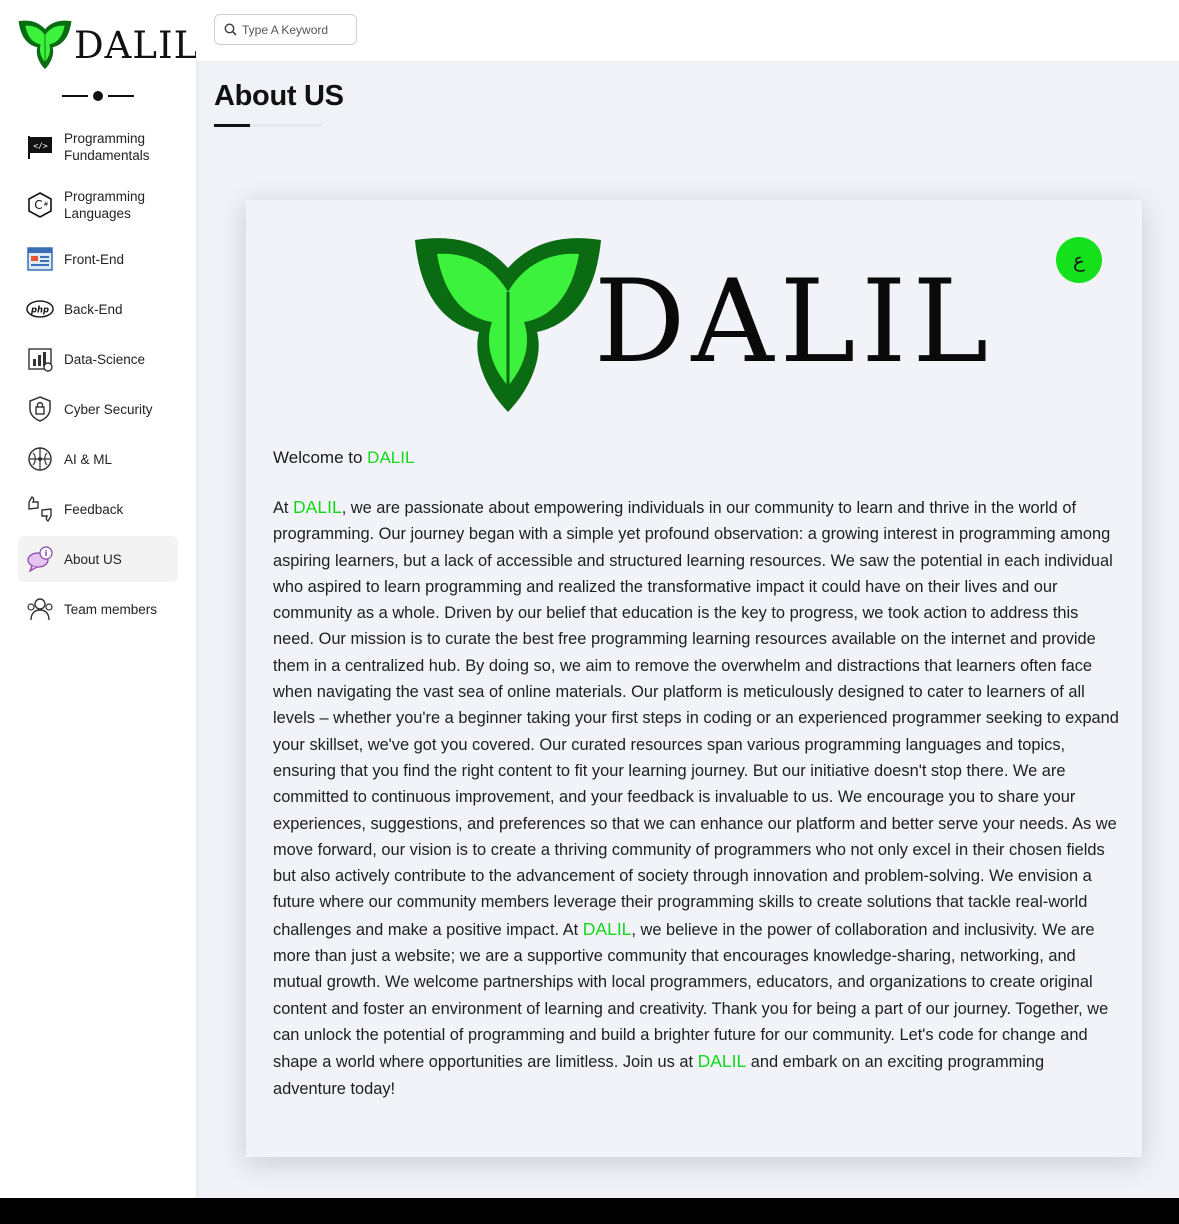 The width and height of the screenshot is (1179, 1224). What do you see at coordinates (687, 30) in the screenshot?
I see `topbar` at bounding box center [687, 30].